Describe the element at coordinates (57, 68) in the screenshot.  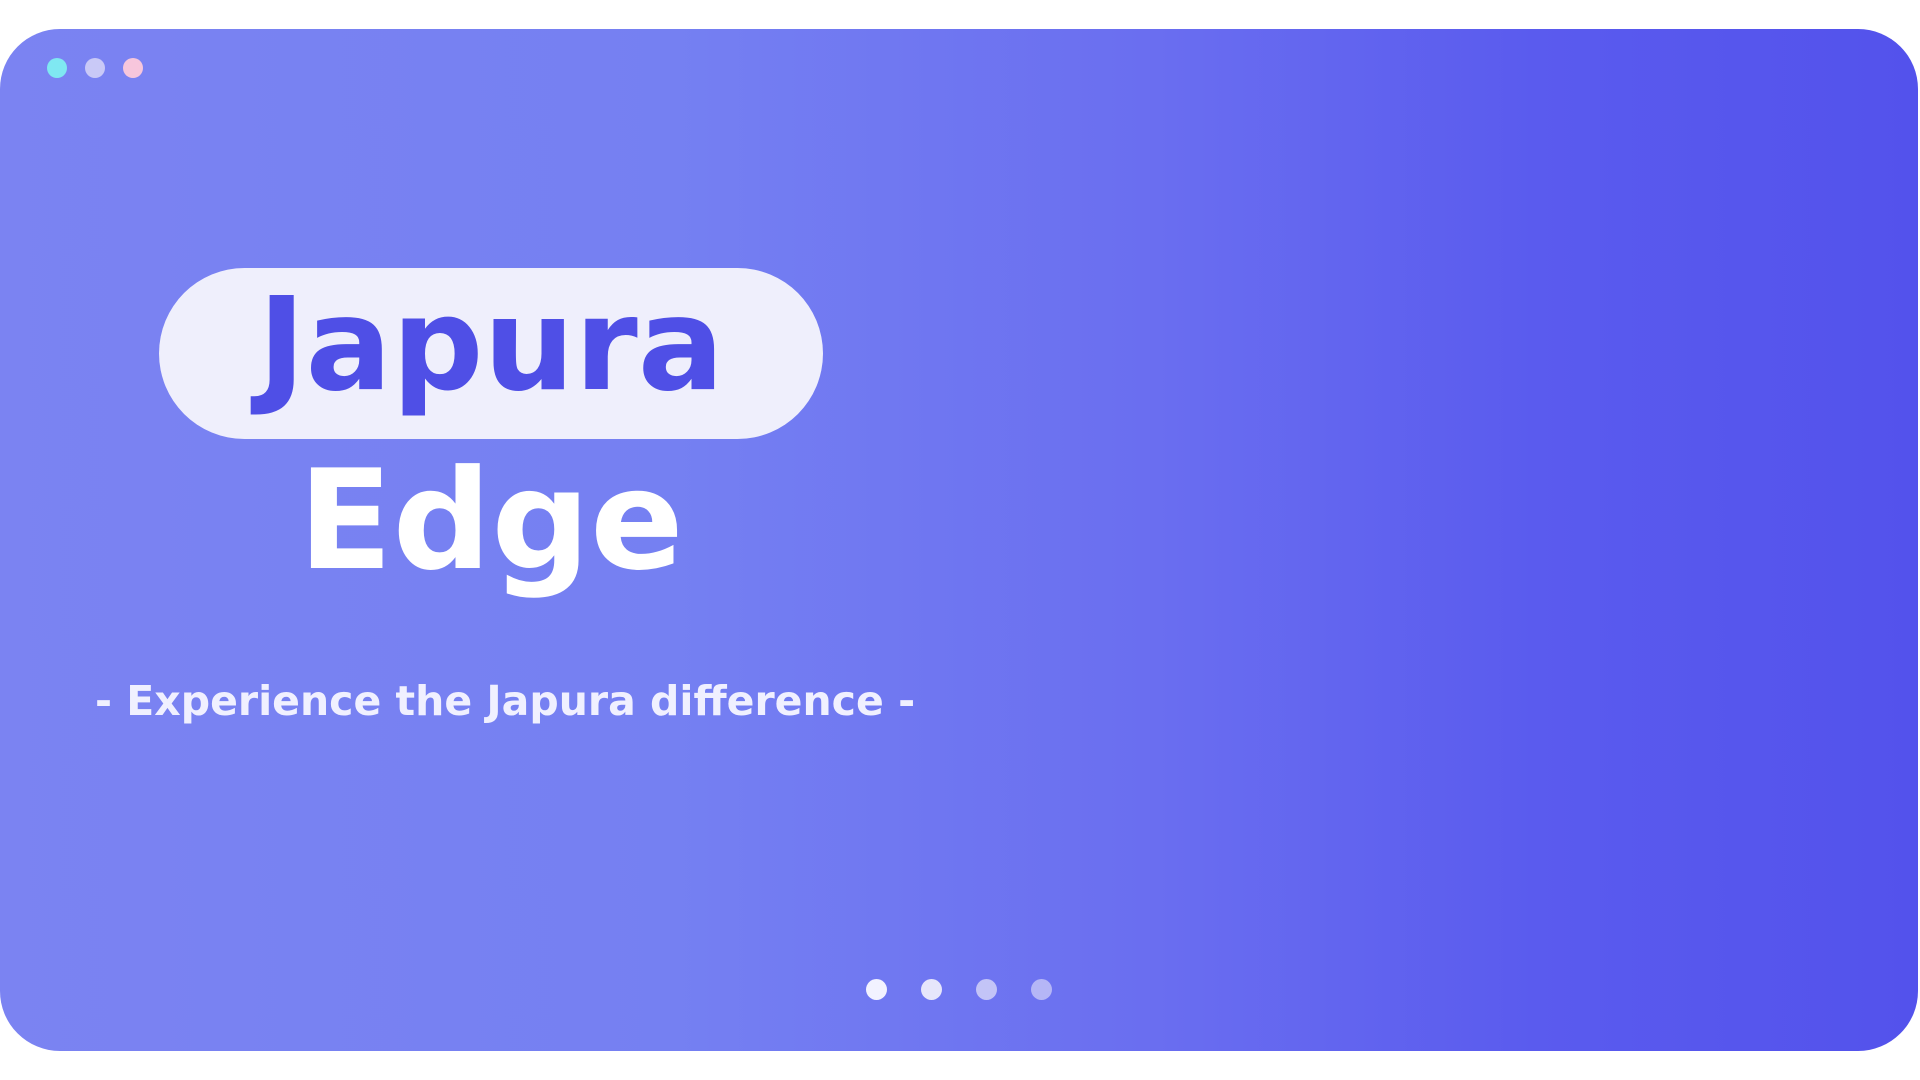
I see `window-dot-cyan` at that location.